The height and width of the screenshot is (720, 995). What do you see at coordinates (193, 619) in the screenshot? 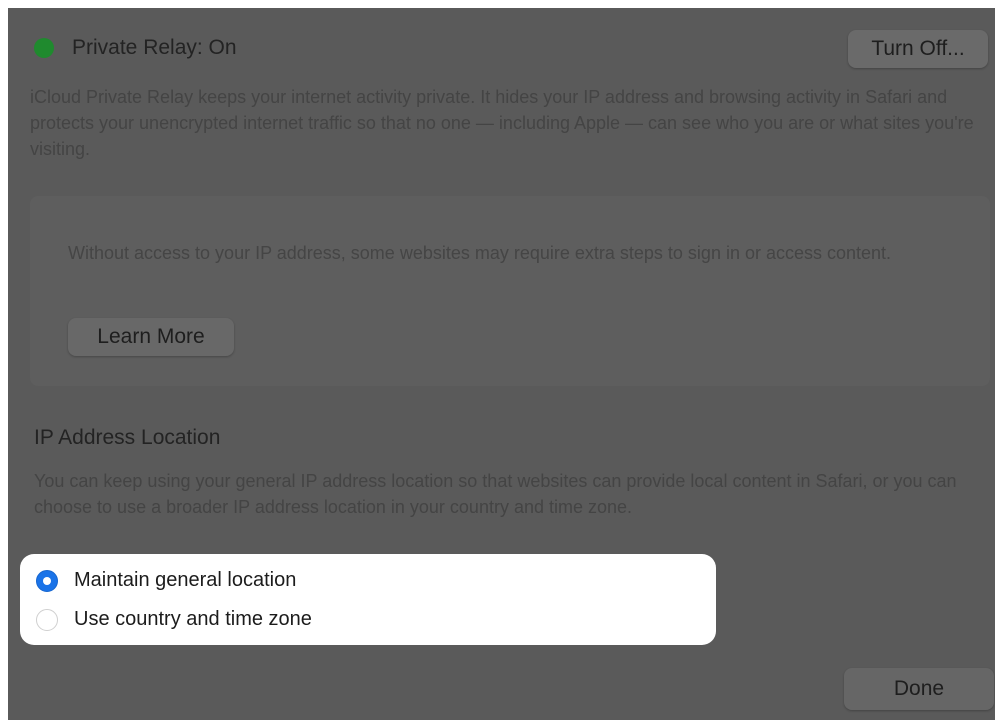
I see `radio-label: Use country and time zone` at bounding box center [193, 619].